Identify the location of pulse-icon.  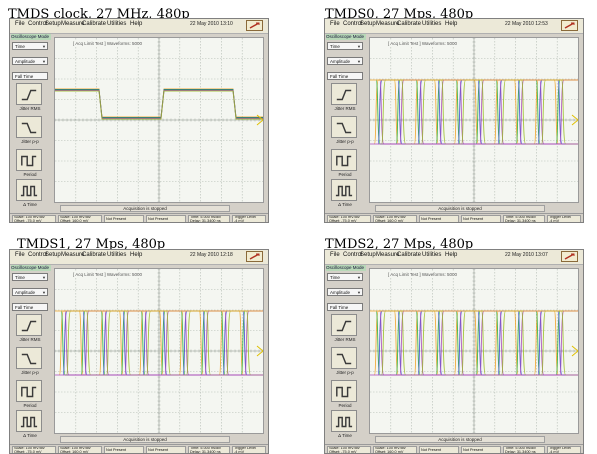
(29, 191).